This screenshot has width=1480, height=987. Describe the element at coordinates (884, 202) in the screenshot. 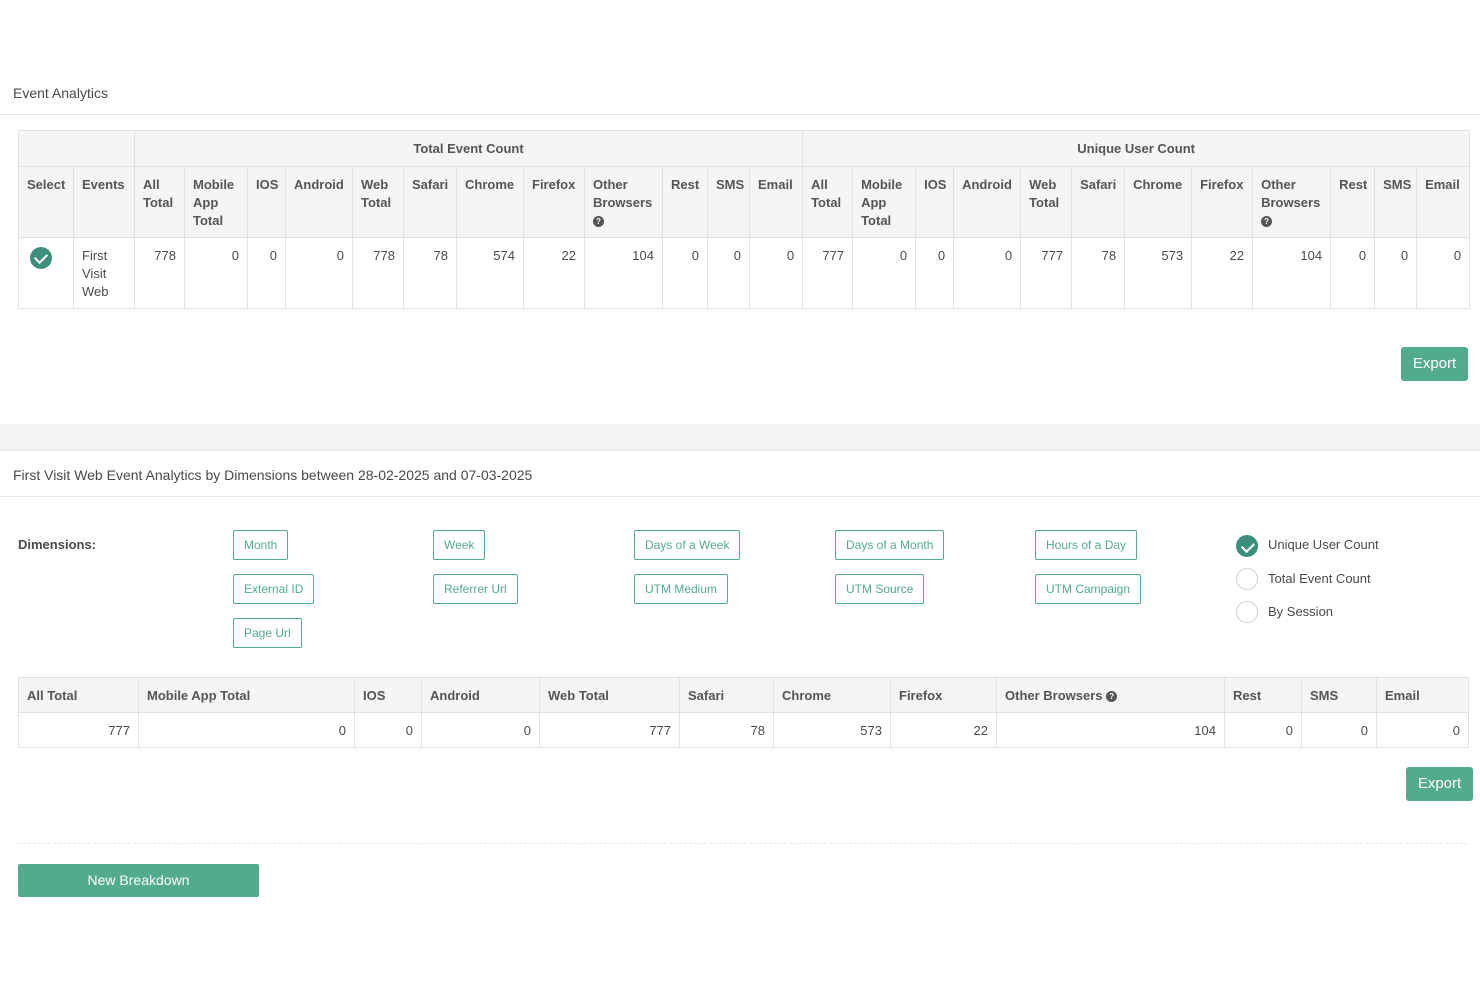

I see `unique-mobile-app-total-header: Mobile App Total` at that location.